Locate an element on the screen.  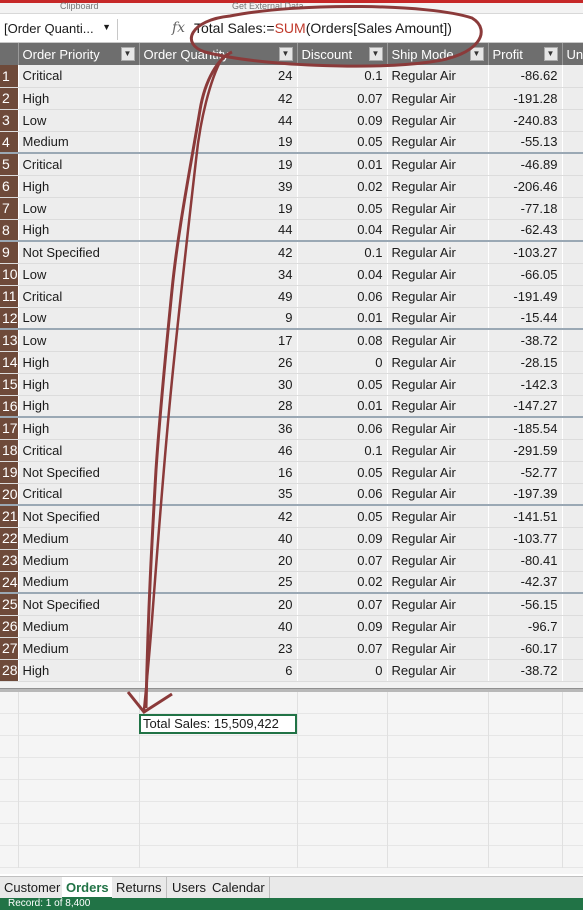
table-row: 28 High 6 0 Regular Air -38.72 is located at coordinates (291, 670).